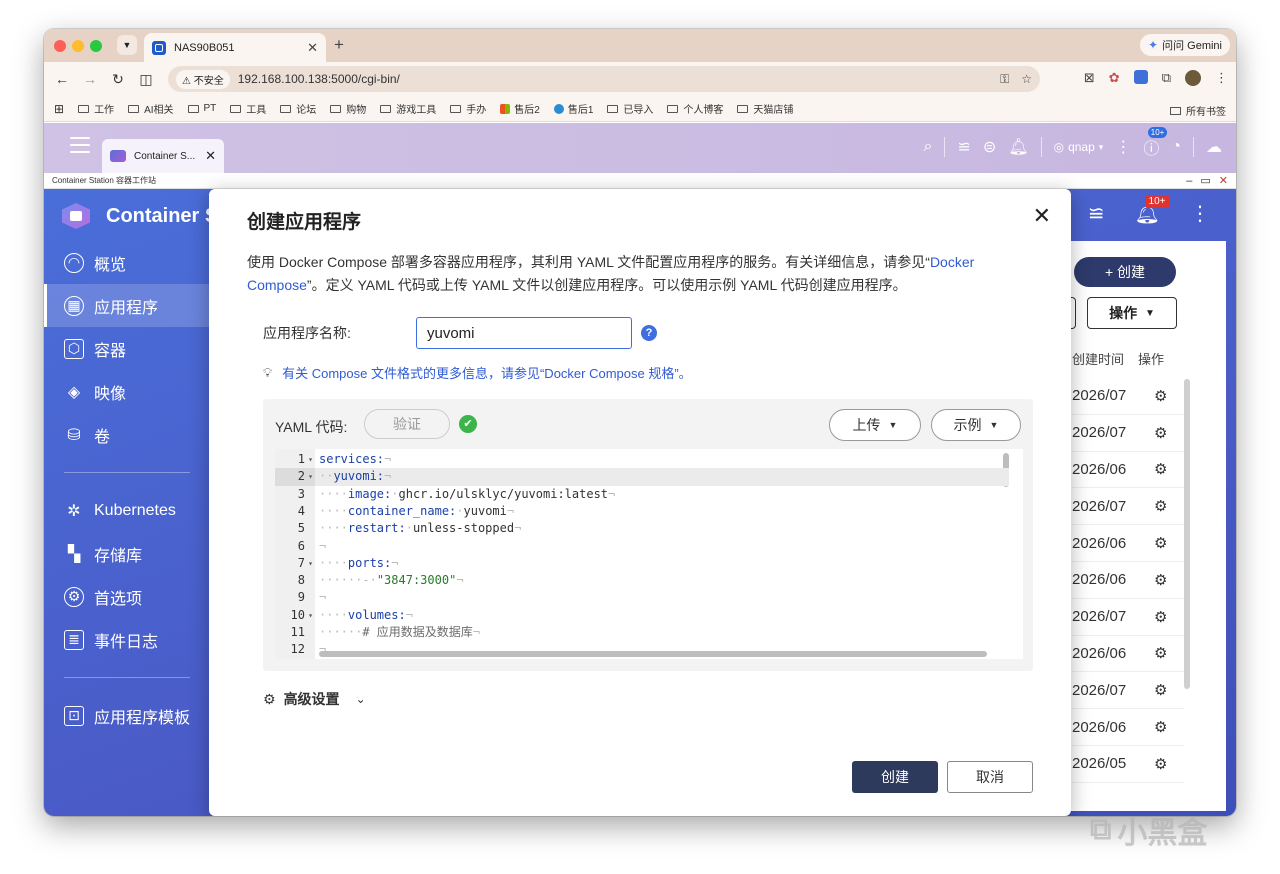 This screenshot has width=1280, height=874. What do you see at coordinates (1114, 78) in the screenshot?
I see `extension-red-icon: ✿` at bounding box center [1114, 78].